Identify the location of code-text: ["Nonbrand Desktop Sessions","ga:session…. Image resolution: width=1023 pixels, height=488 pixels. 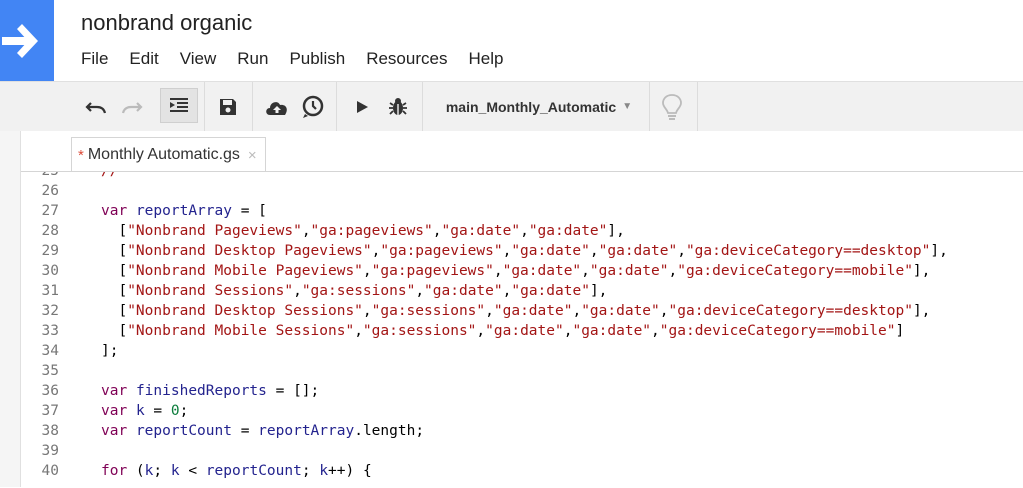
(515, 311).